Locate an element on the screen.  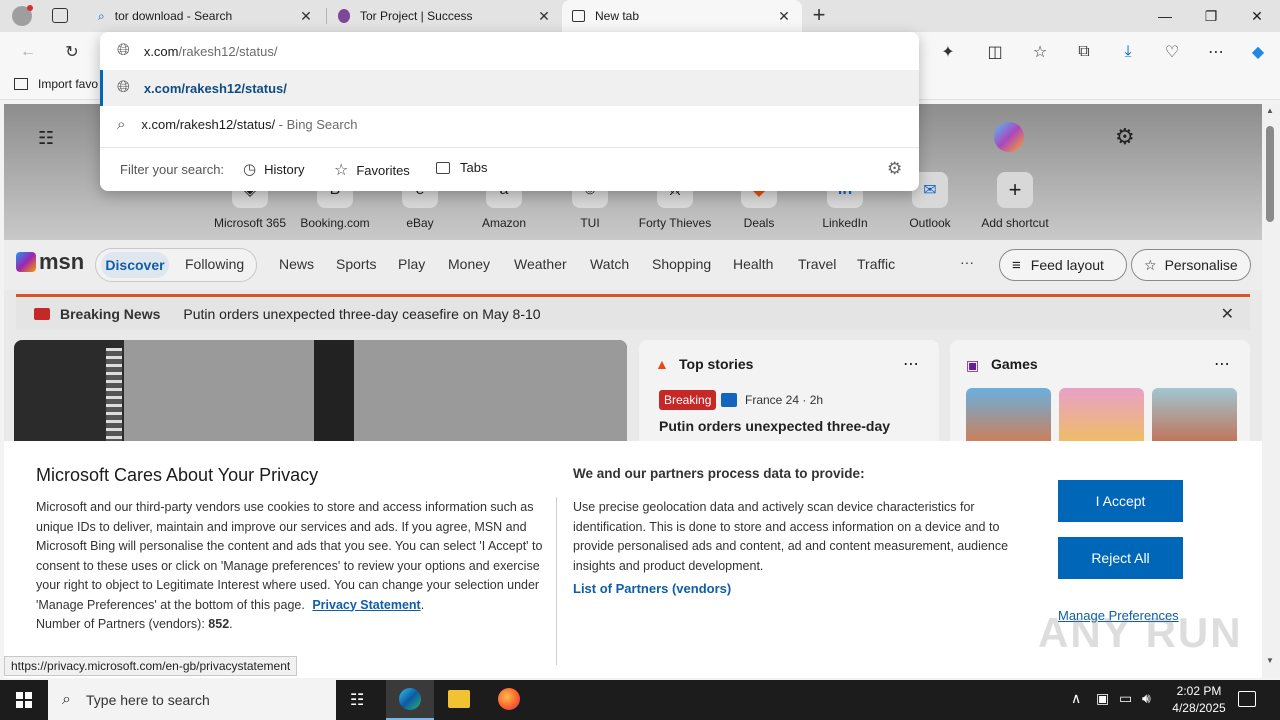
refresh-icon: ↻ is located at coordinates (72, 52).